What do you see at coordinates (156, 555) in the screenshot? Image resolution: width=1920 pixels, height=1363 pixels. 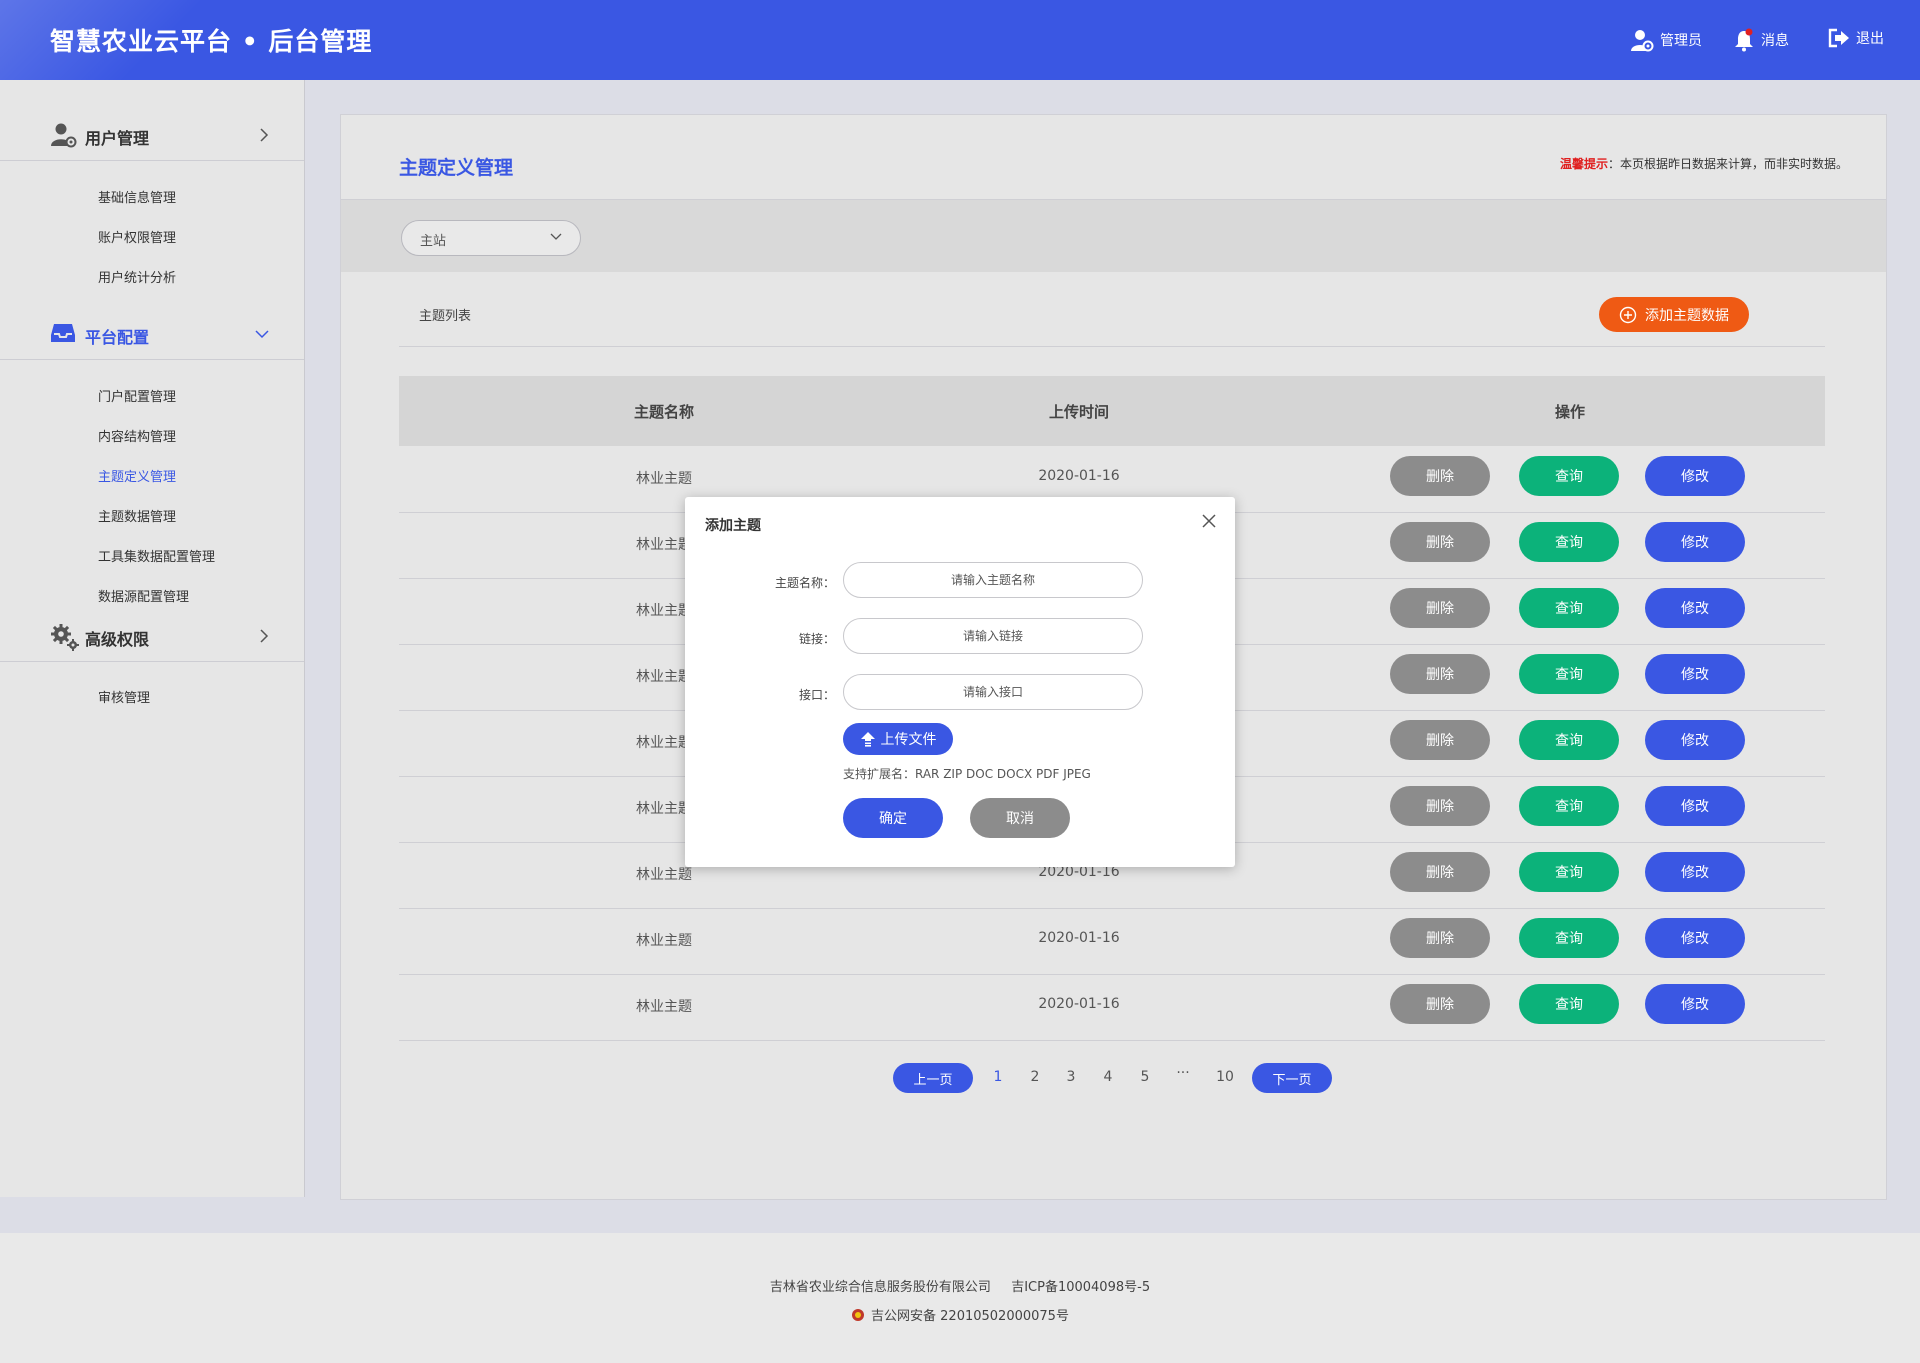 I see `sidebar-item-toolset-data-config: 工具集数据配置管理` at bounding box center [156, 555].